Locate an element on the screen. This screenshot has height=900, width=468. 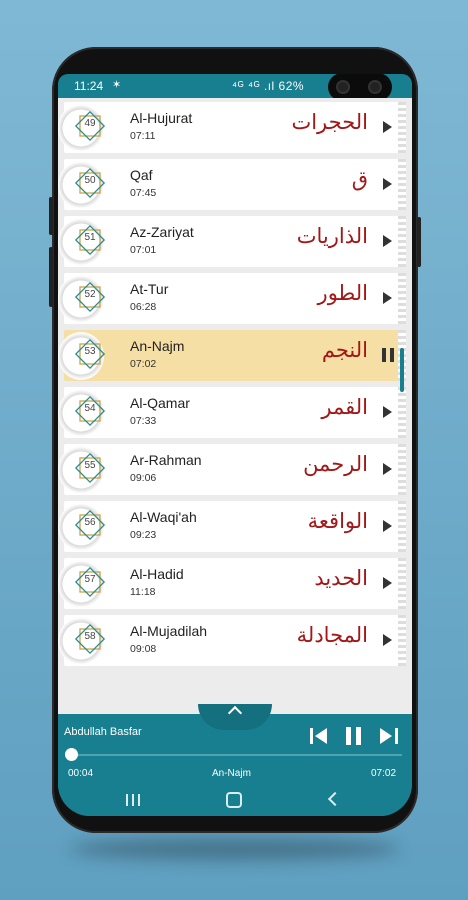
home-icon is located at coordinates (234, 800).